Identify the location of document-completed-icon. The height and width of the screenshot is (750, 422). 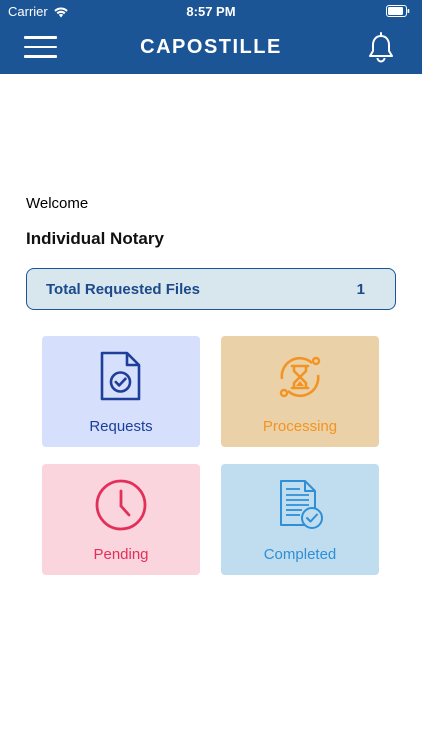
(300, 505).